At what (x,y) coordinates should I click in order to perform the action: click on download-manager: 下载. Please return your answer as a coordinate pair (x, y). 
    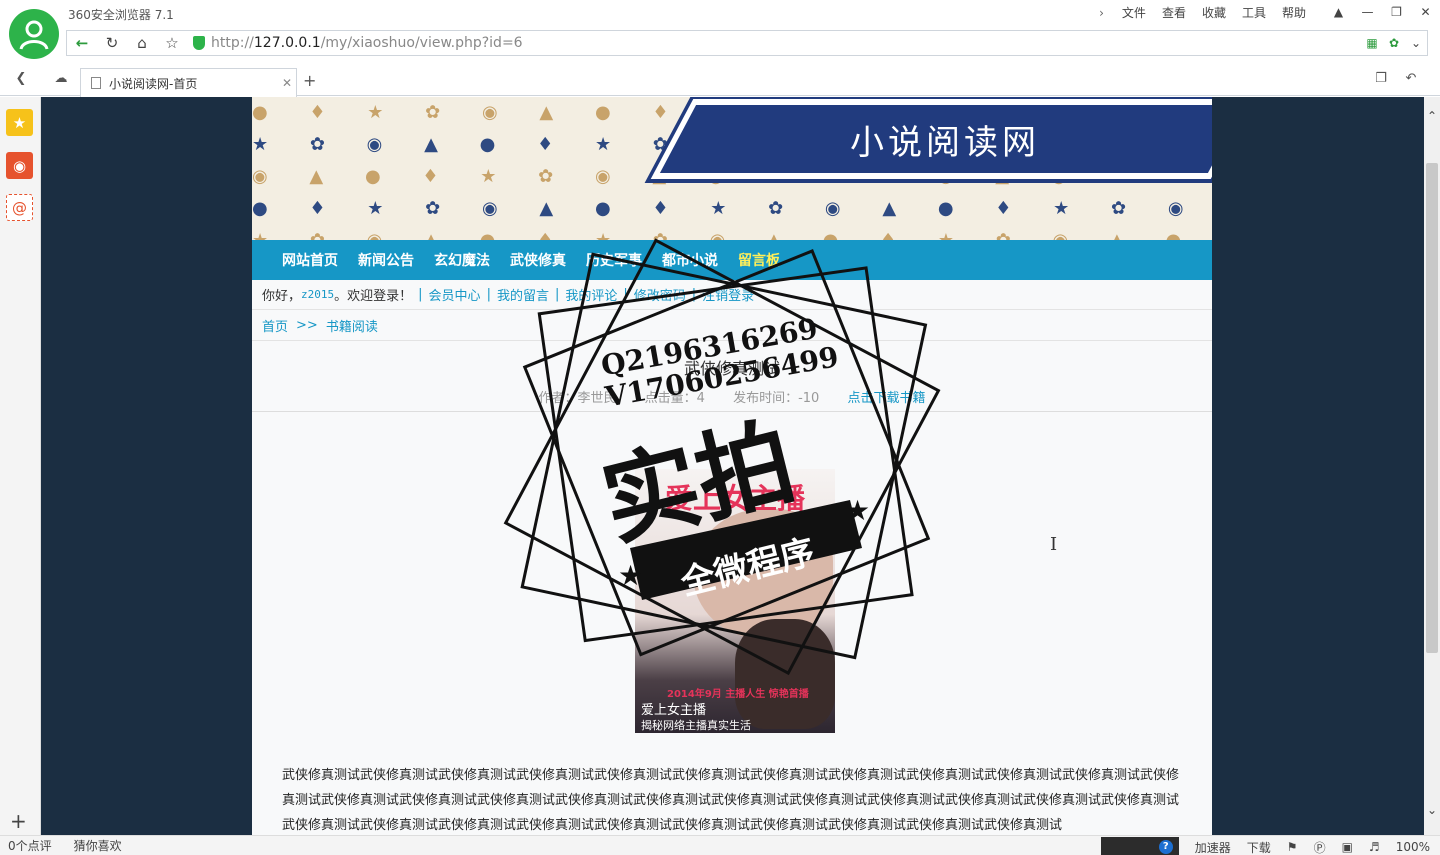
    Looking at the image, I should click on (1259, 847).